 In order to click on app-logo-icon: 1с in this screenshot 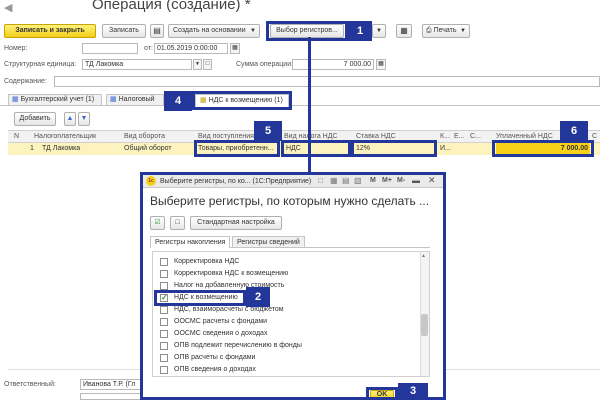, I will do `click(151, 181)`.